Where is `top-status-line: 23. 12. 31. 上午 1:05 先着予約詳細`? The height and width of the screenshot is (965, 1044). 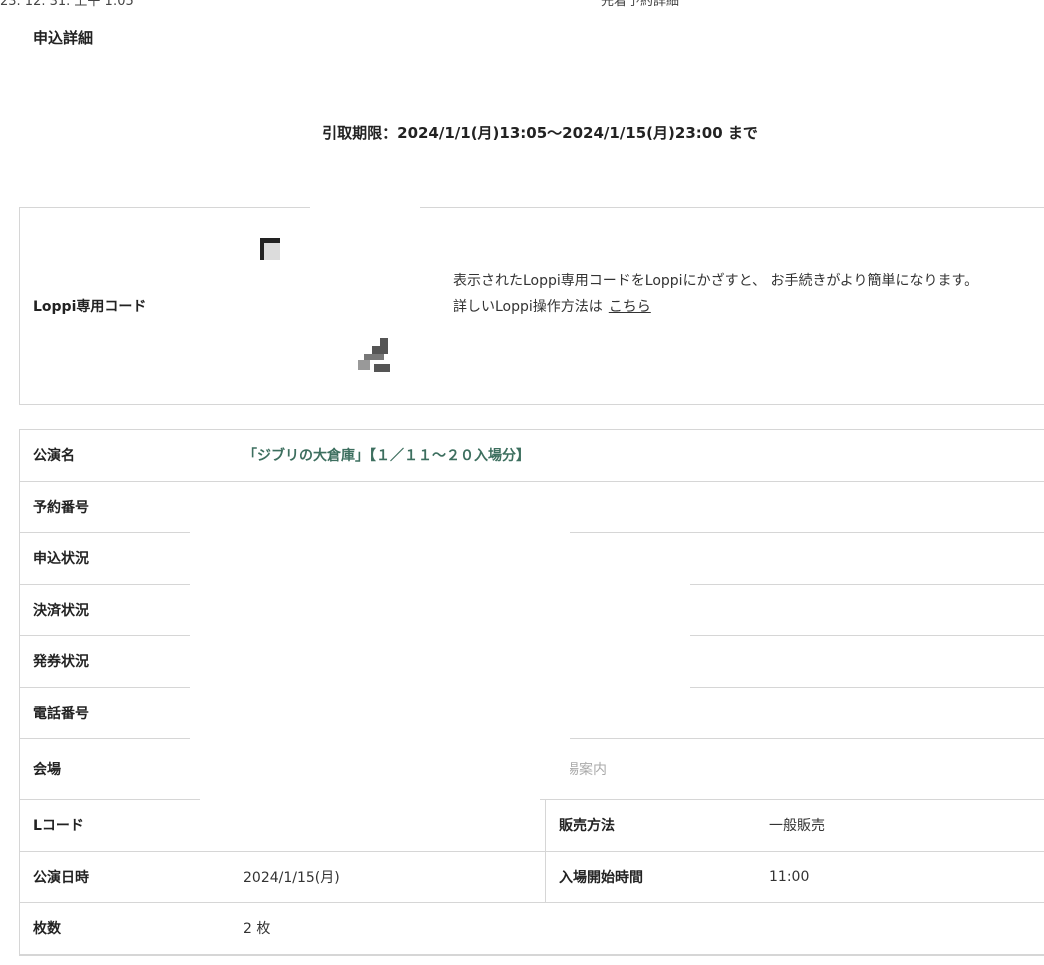
top-status-line: 23. 12. 31. 上午 1:05 先着予約詳細 is located at coordinates (522, 4).